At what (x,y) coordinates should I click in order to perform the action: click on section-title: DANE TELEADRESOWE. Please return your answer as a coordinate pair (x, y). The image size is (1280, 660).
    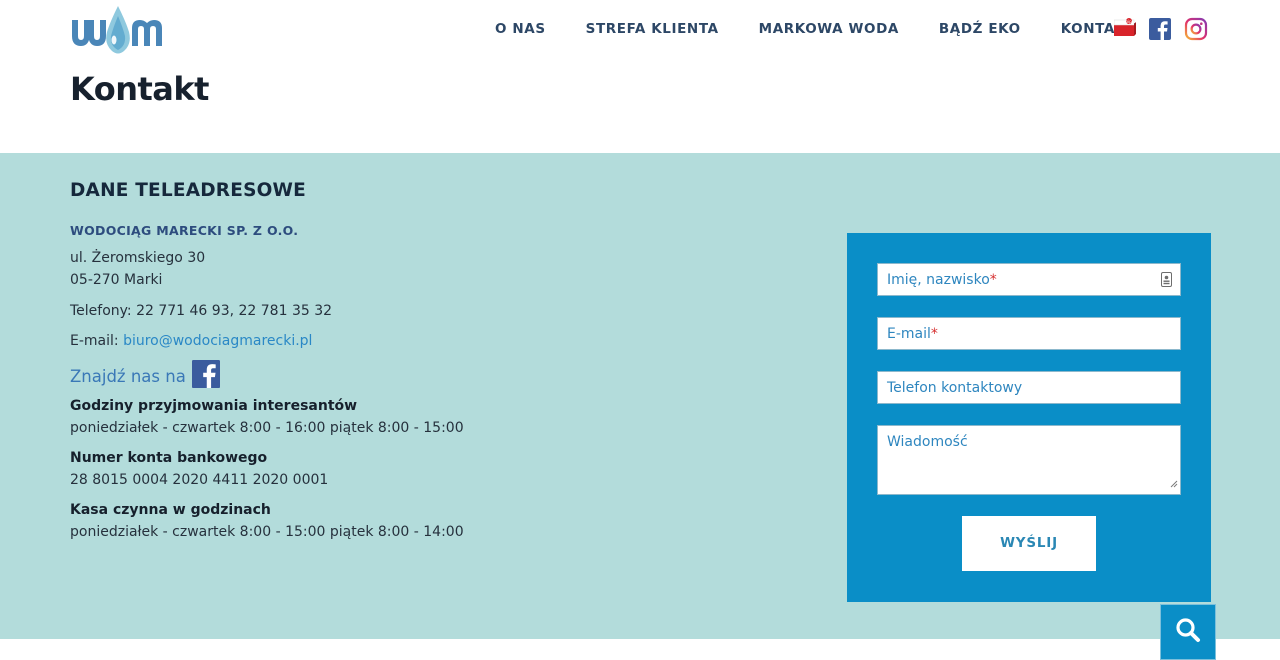
    Looking at the image, I should click on (188, 190).